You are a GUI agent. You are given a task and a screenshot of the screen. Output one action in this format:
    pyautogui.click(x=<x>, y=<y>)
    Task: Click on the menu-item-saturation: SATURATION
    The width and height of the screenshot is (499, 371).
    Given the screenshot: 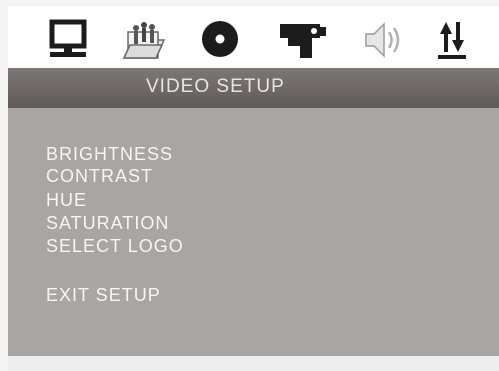 What is the action you would take?
    pyautogui.click(x=107, y=223)
    